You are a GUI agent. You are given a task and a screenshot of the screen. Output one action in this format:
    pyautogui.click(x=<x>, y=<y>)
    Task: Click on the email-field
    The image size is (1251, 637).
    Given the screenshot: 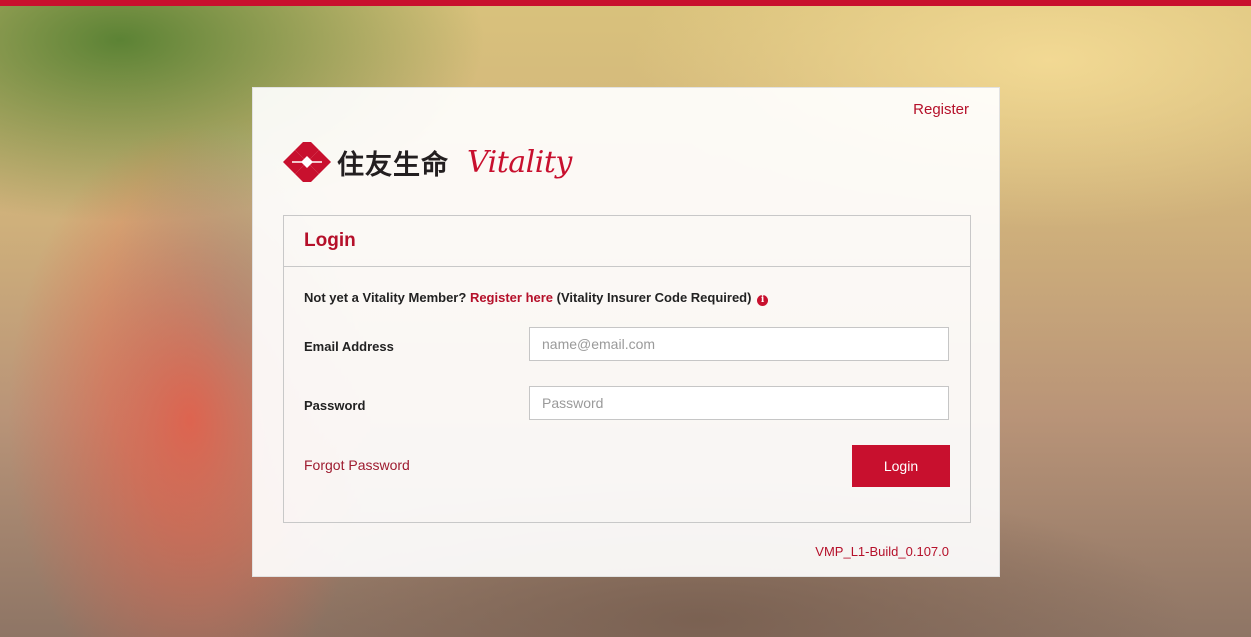 What is the action you would take?
    pyautogui.click(x=739, y=344)
    